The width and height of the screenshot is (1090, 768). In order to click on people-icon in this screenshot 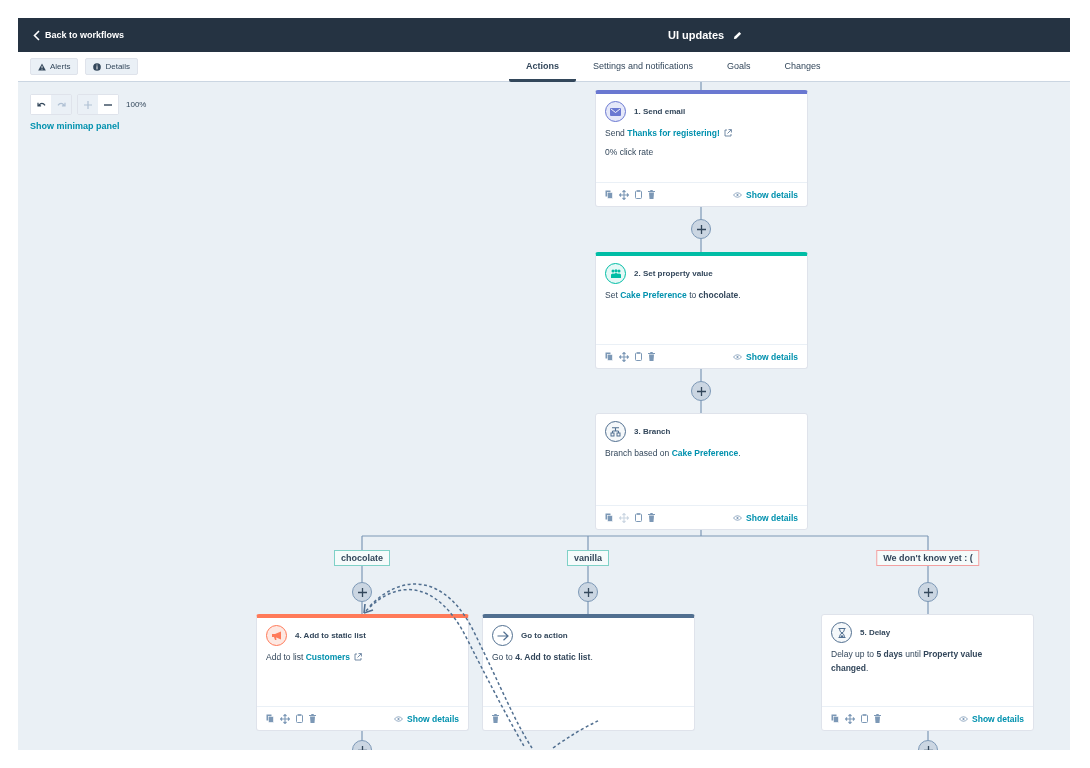, I will do `click(615, 273)`.